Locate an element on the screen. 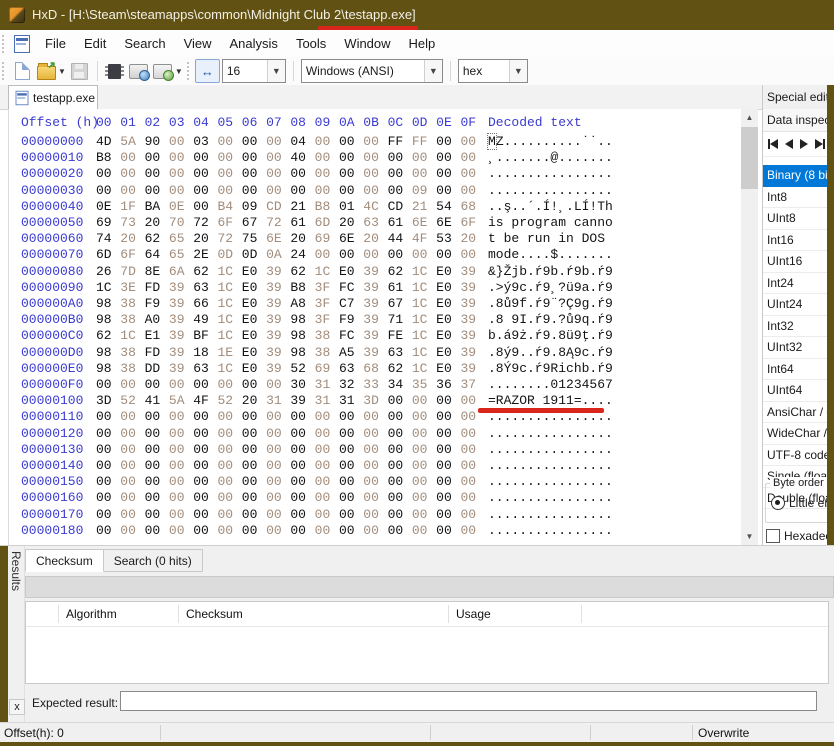 The image size is (834, 746). new-file-button is located at coordinates (22, 71).